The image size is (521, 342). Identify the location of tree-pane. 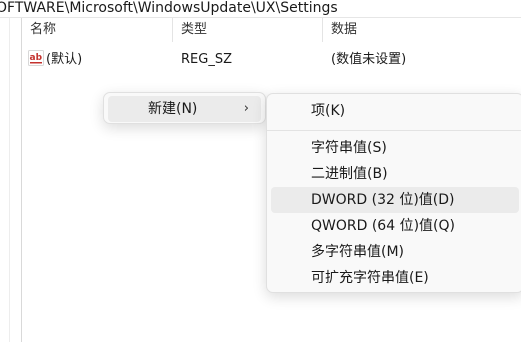
(11, 180).